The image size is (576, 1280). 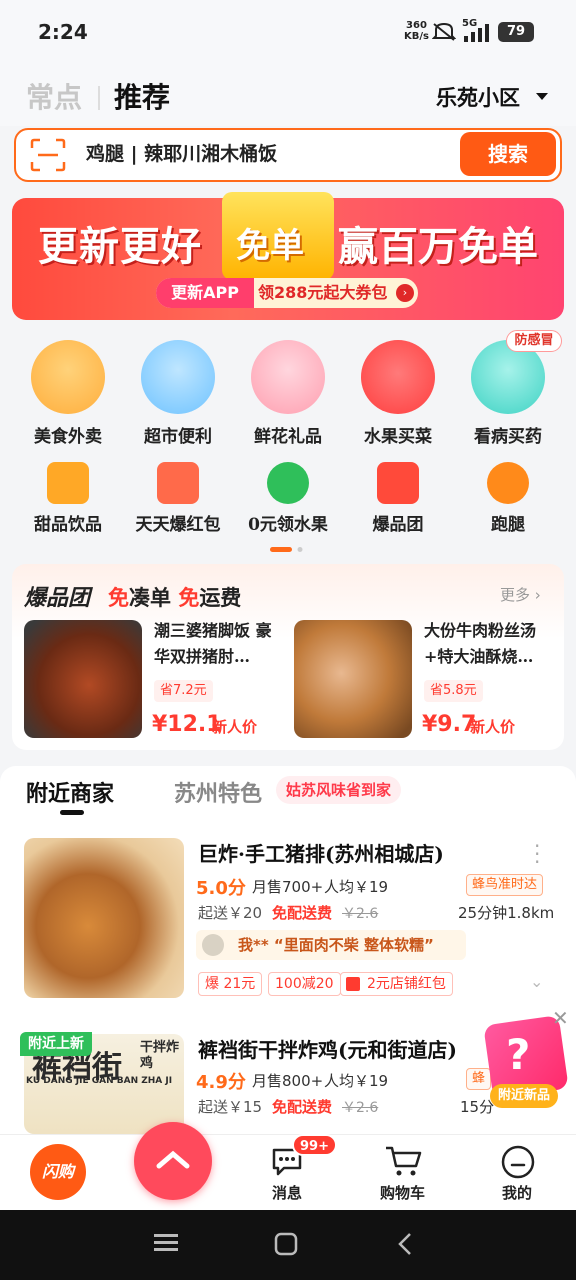 I want to click on shop-rating: 4.9分, so click(x=221, y=1082).